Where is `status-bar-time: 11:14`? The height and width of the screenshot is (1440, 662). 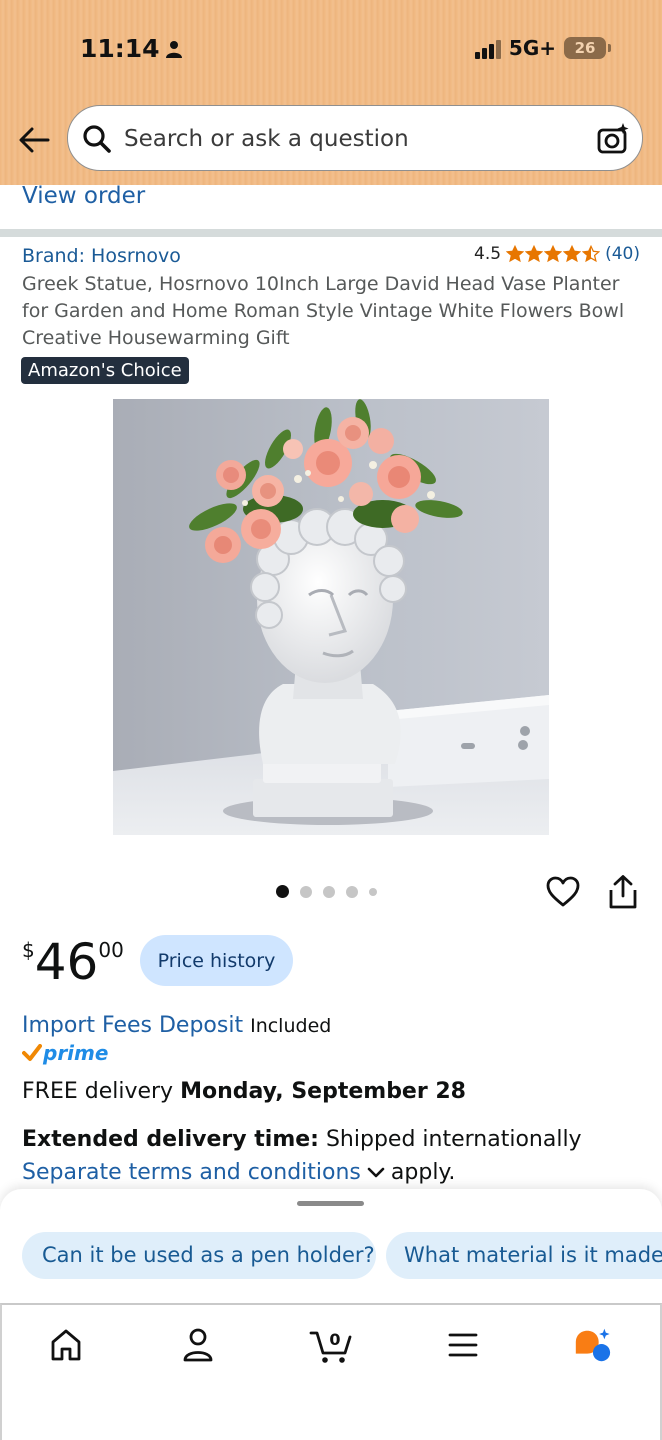
status-bar-time: 11:14 is located at coordinates (131, 48).